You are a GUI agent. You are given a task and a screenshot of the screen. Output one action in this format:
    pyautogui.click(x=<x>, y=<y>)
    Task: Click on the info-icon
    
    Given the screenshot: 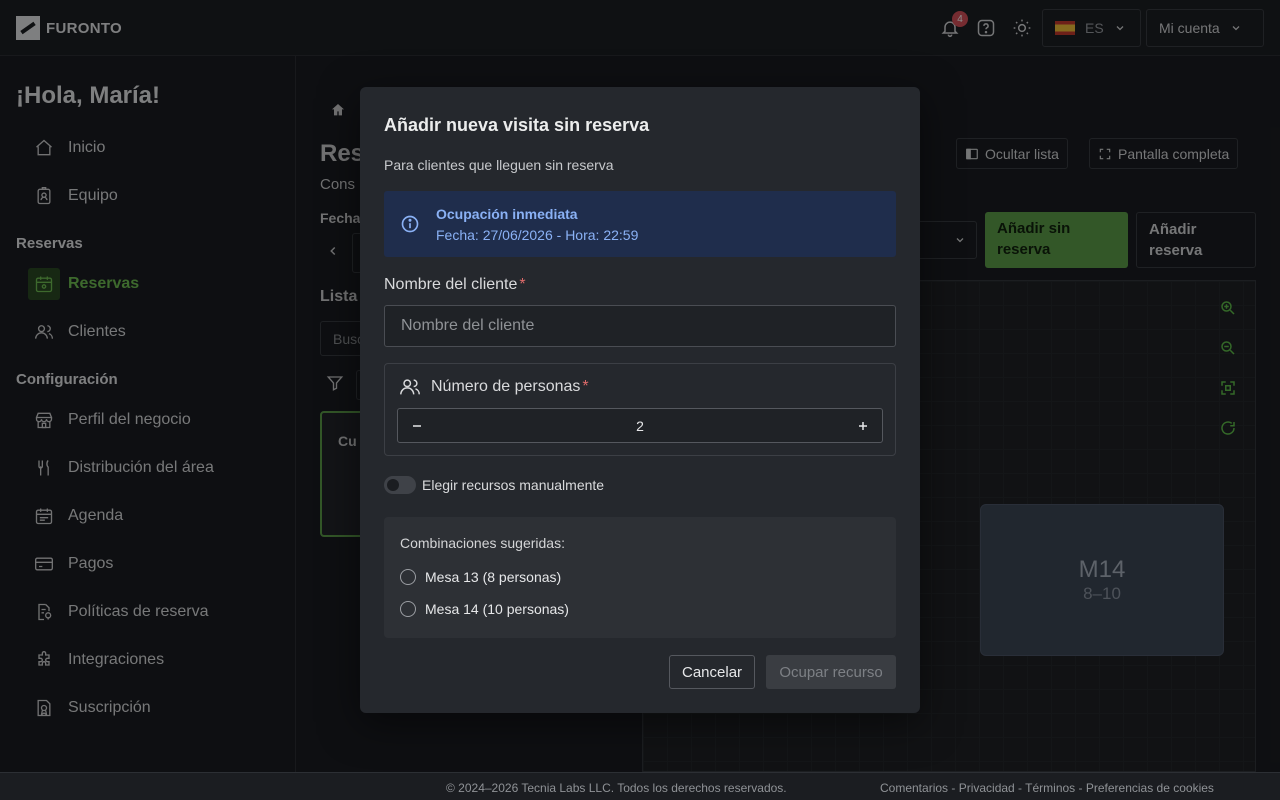 What is the action you would take?
    pyautogui.click(x=410, y=224)
    